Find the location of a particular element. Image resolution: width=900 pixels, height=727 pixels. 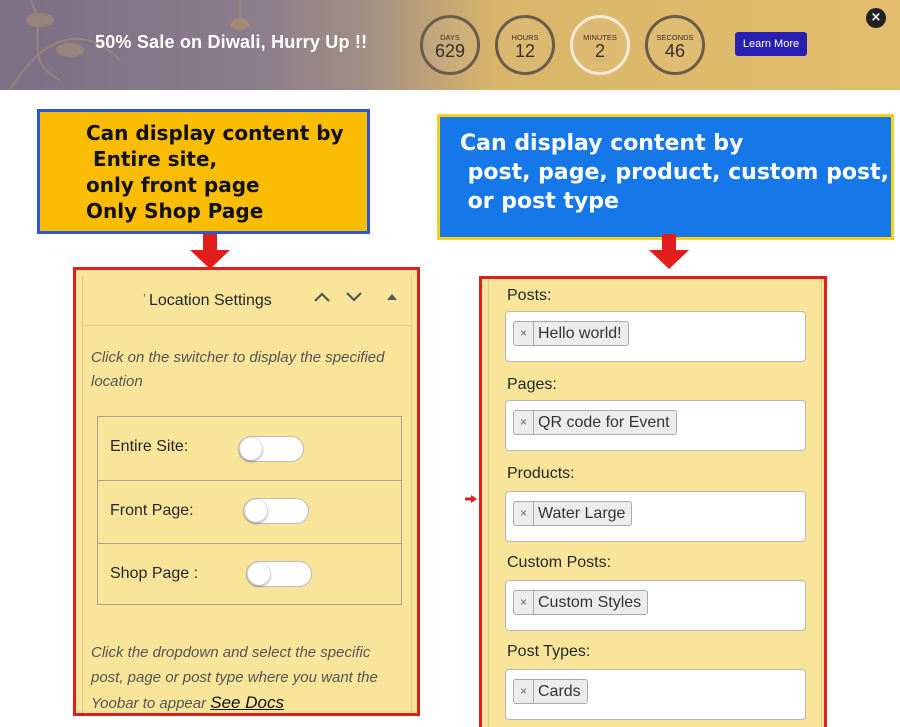

chevron-up-icon is located at coordinates (322, 299).